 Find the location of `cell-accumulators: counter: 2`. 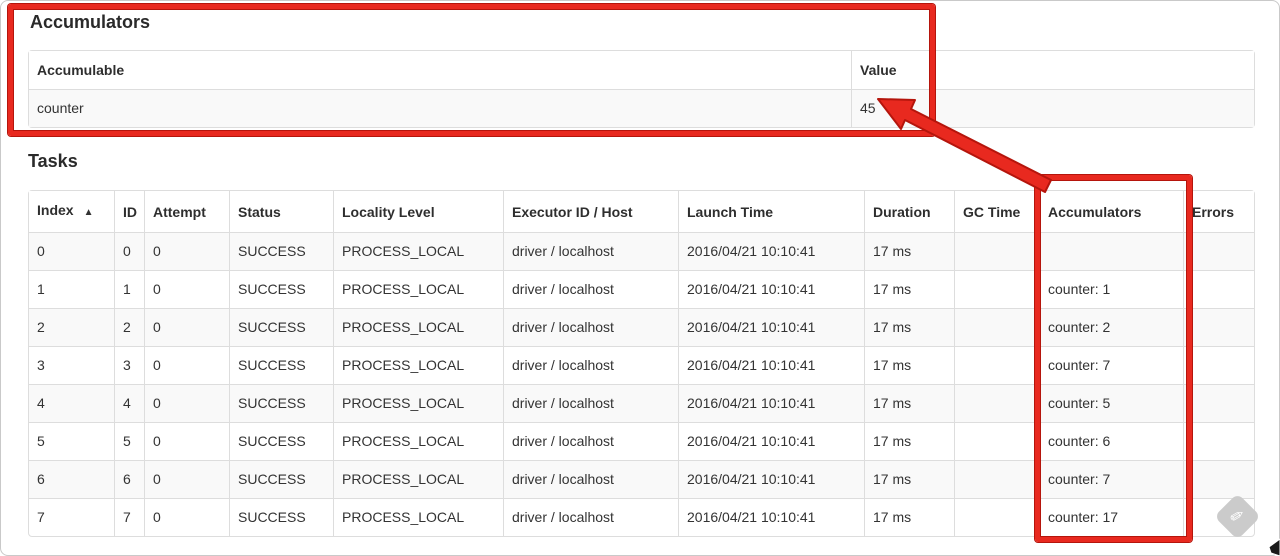

cell-accumulators: counter: 2 is located at coordinates (1111, 327).